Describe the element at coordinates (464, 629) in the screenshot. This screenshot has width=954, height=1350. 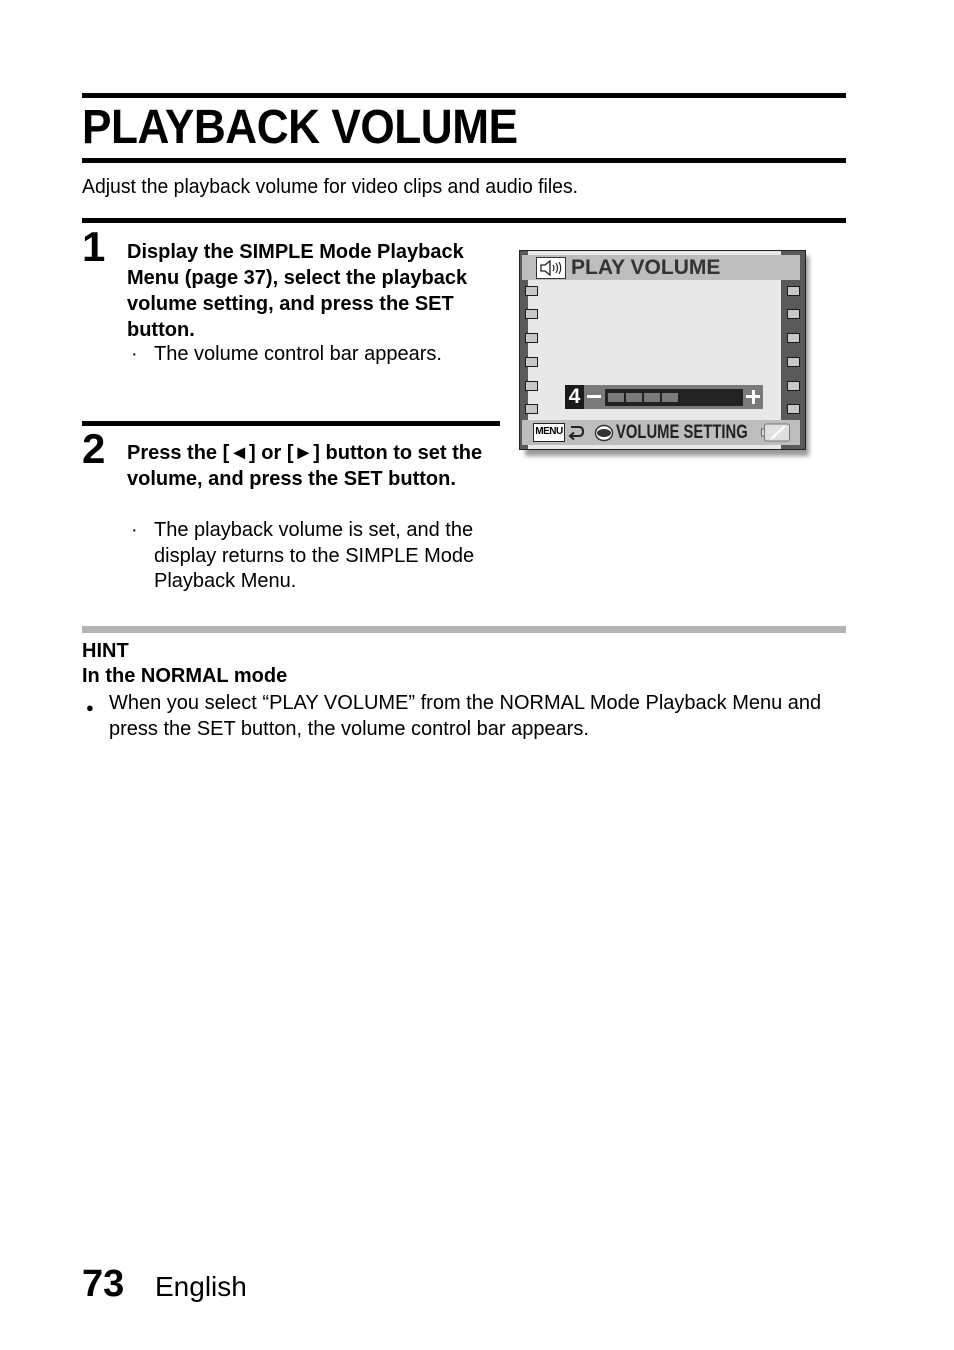
I see `hint-rule` at that location.